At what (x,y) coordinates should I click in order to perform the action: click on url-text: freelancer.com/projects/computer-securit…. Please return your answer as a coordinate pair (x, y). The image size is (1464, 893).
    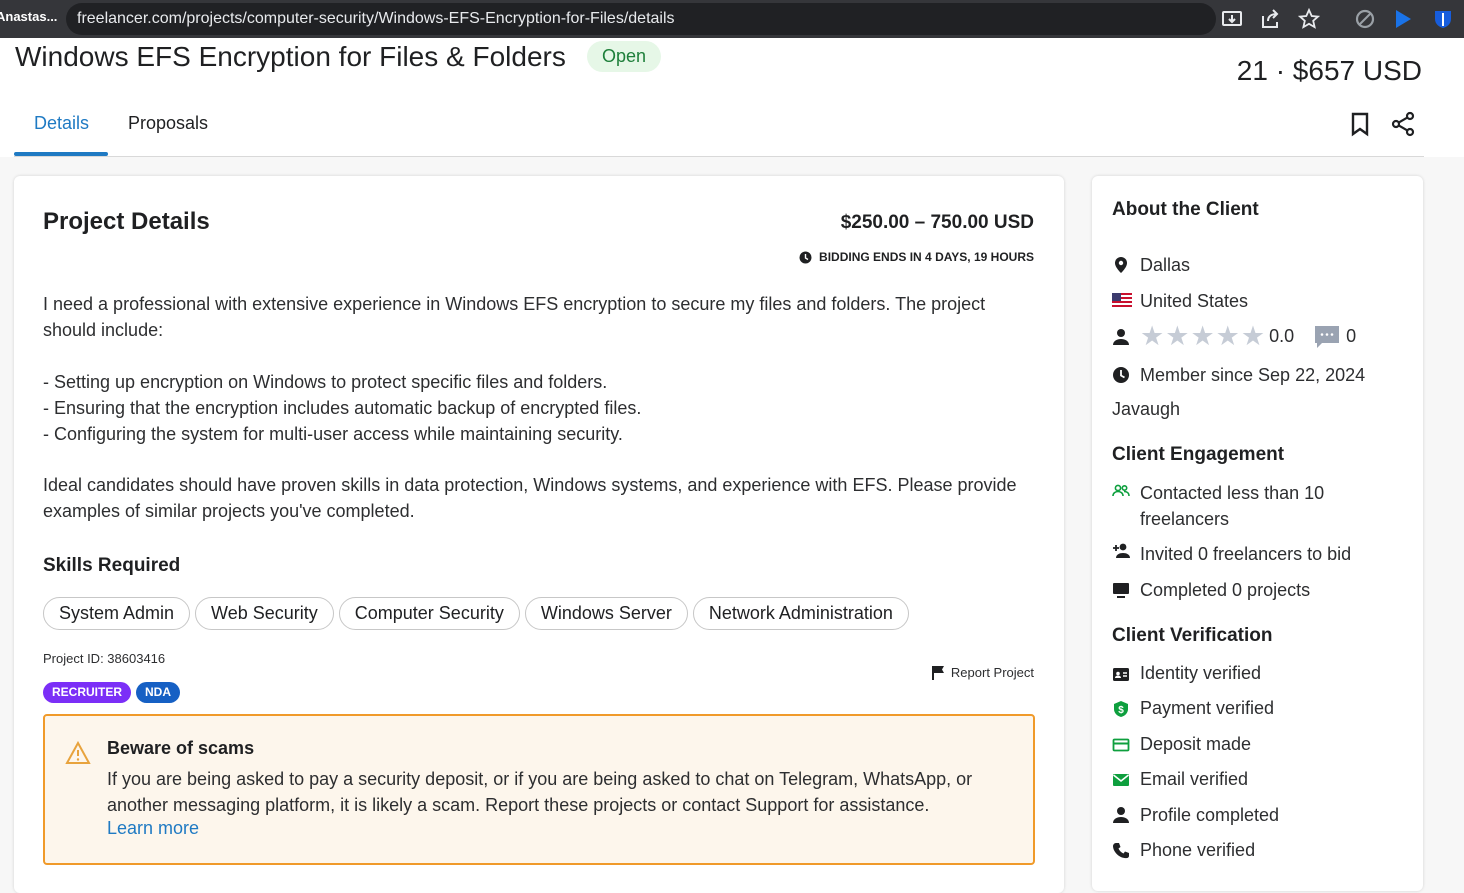
    Looking at the image, I should click on (376, 18).